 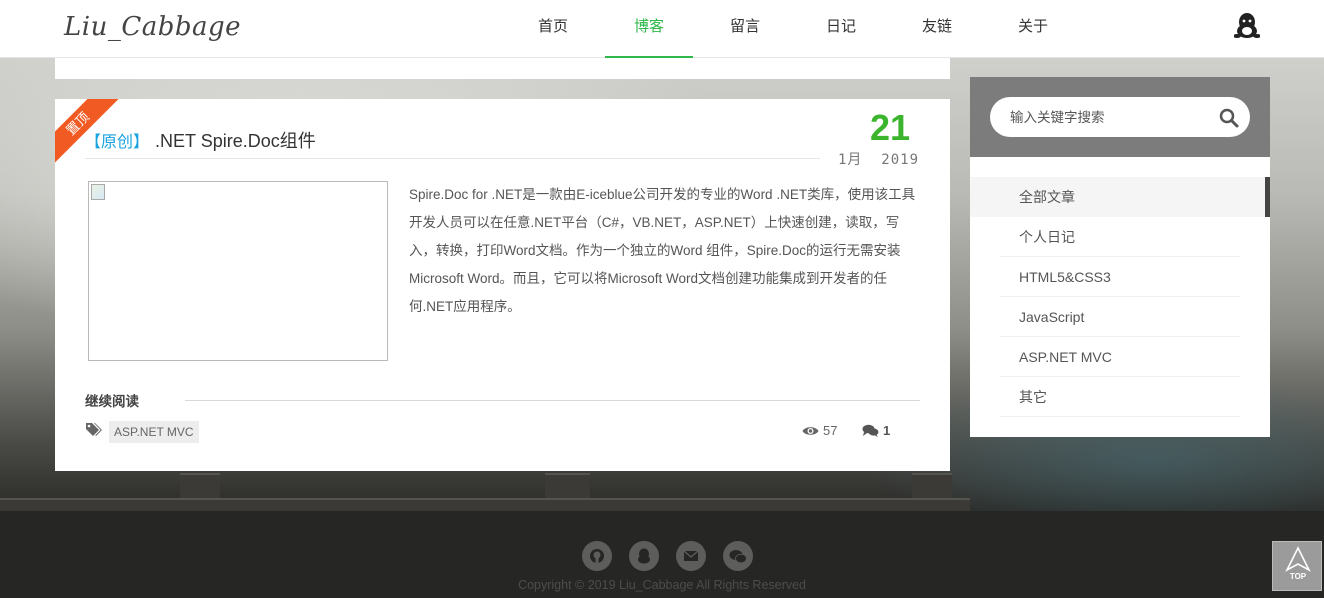 What do you see at coordinates (879, 160) in the screenshot?
I see `date-month-year: 1月 2019` at bounding box center [879, 160].